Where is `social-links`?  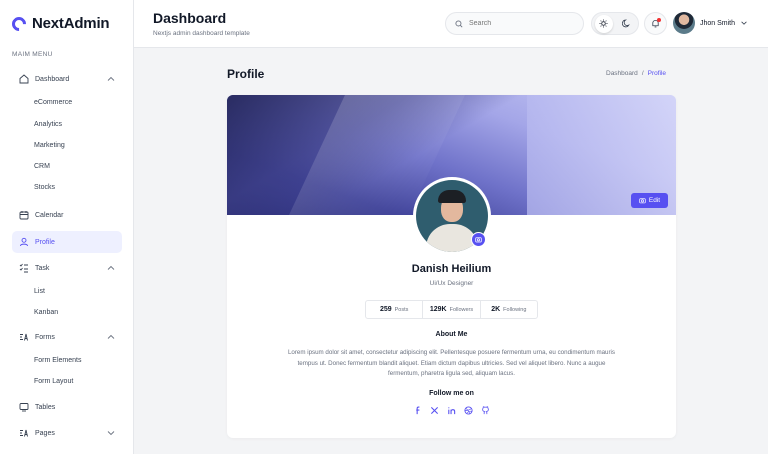
social-links is located at coordinates (451, 410).